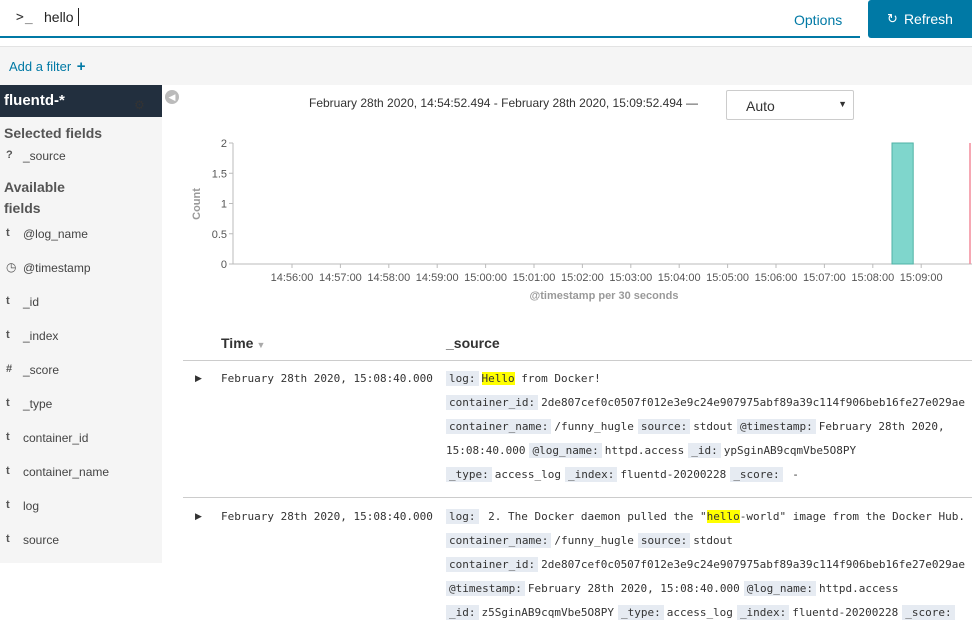 The width and height of the screenshot is (972, 635). Describe the element at coordinates (81, 66) in the screenshot. I see `plus-icon: +` at that location.